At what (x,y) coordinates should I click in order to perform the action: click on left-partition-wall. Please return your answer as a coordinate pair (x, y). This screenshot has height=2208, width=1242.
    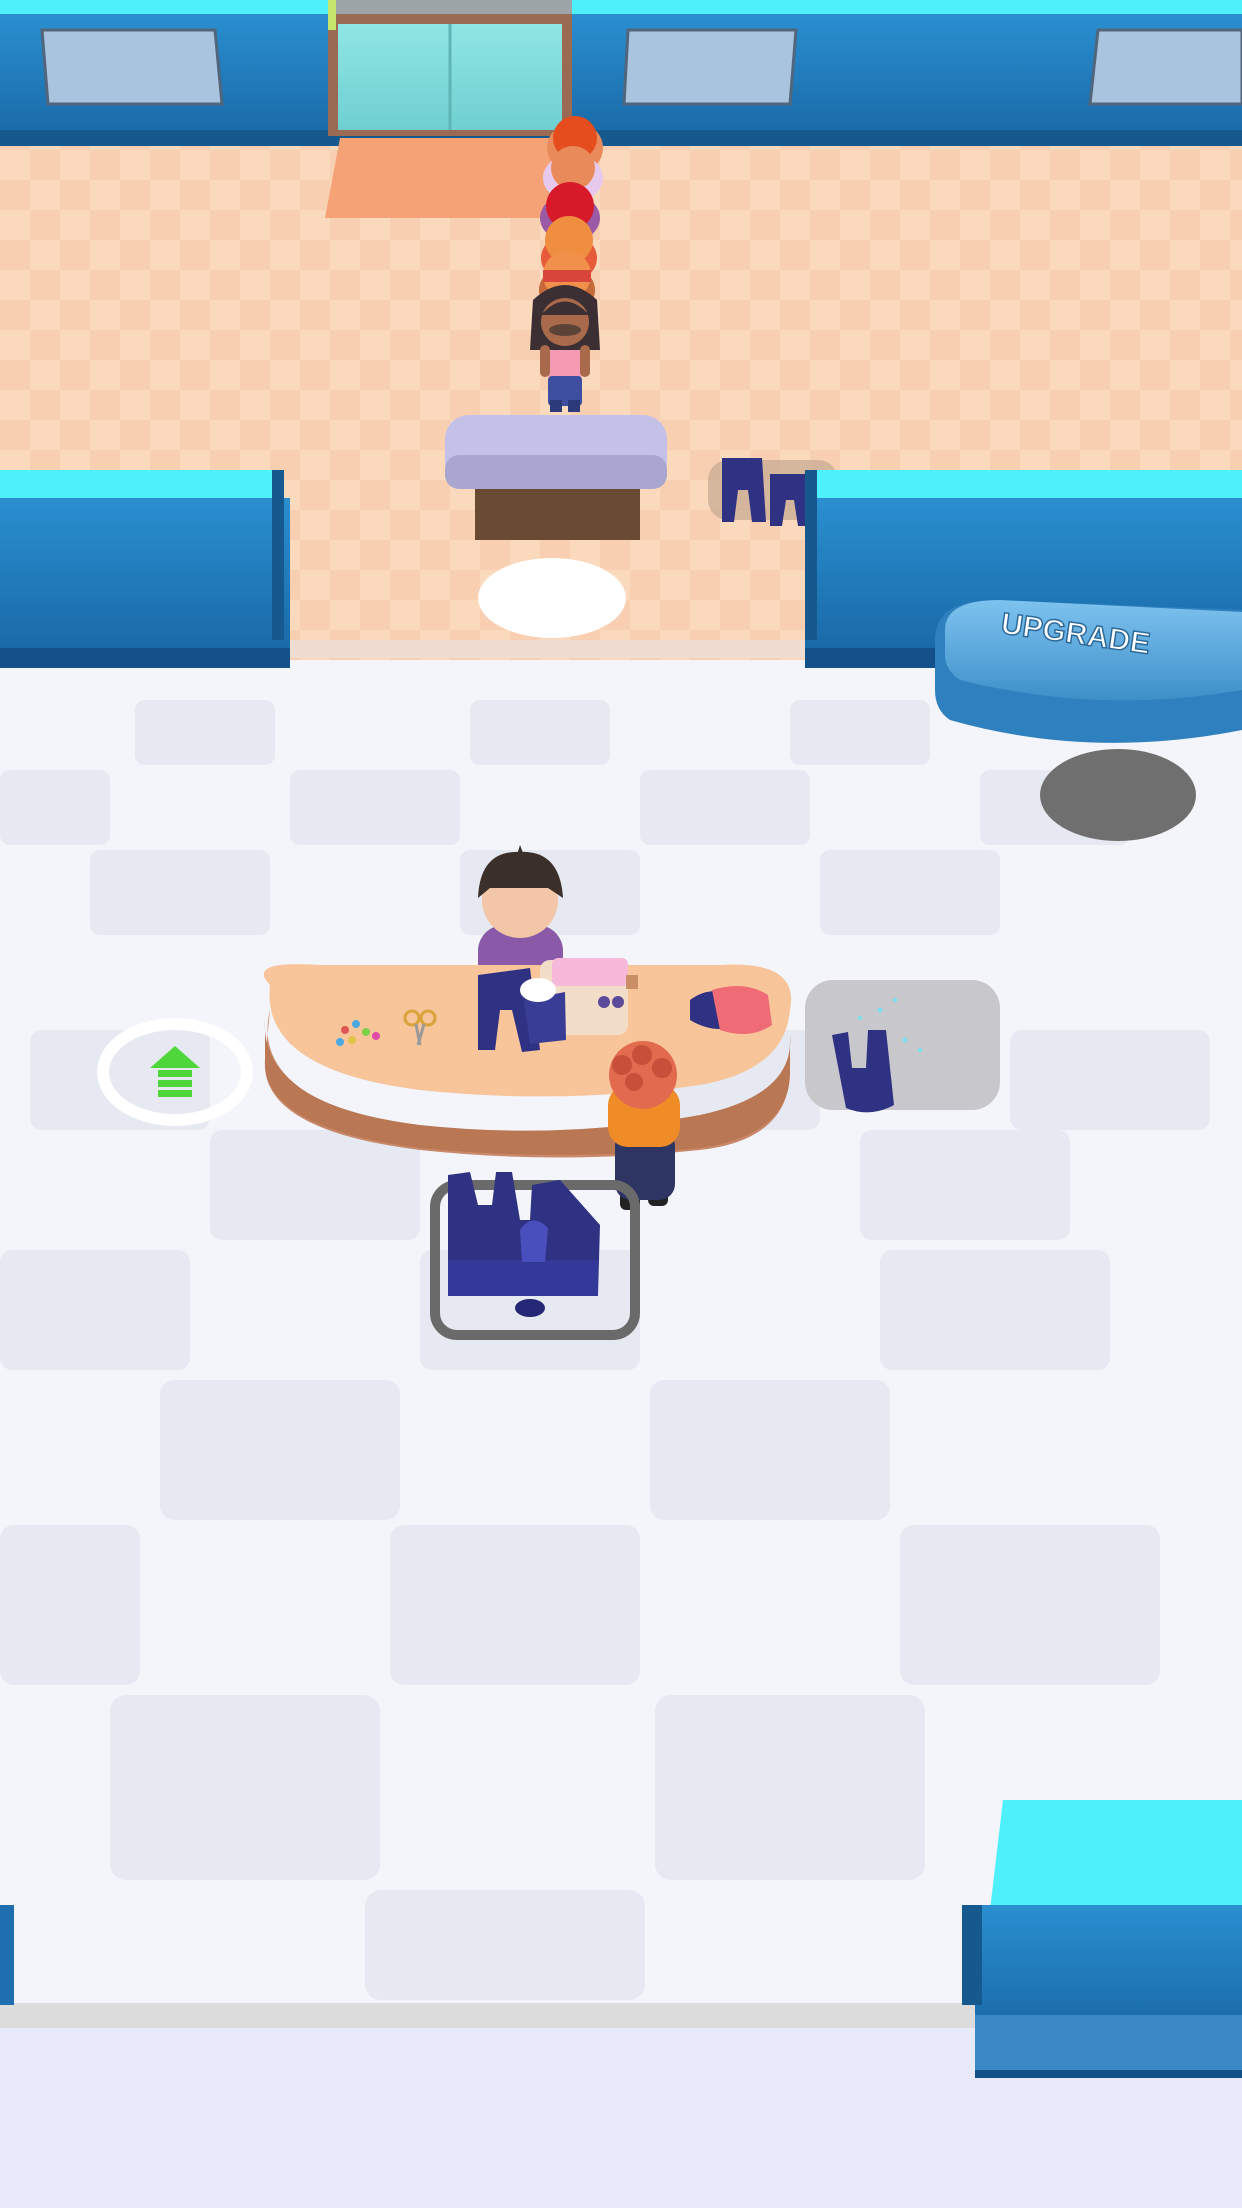
    Looking at the image, I should click on (145, 569).